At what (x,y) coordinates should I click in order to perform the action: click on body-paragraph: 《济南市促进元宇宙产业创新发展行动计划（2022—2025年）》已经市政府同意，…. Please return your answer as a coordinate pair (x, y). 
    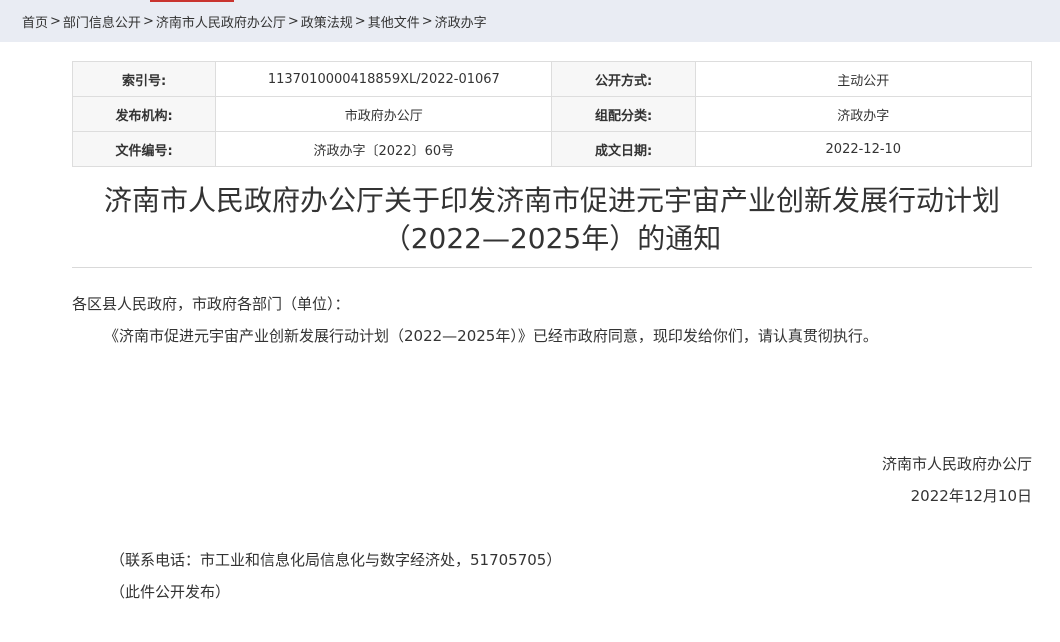
    Looking at the image, I should click on (491, 336).